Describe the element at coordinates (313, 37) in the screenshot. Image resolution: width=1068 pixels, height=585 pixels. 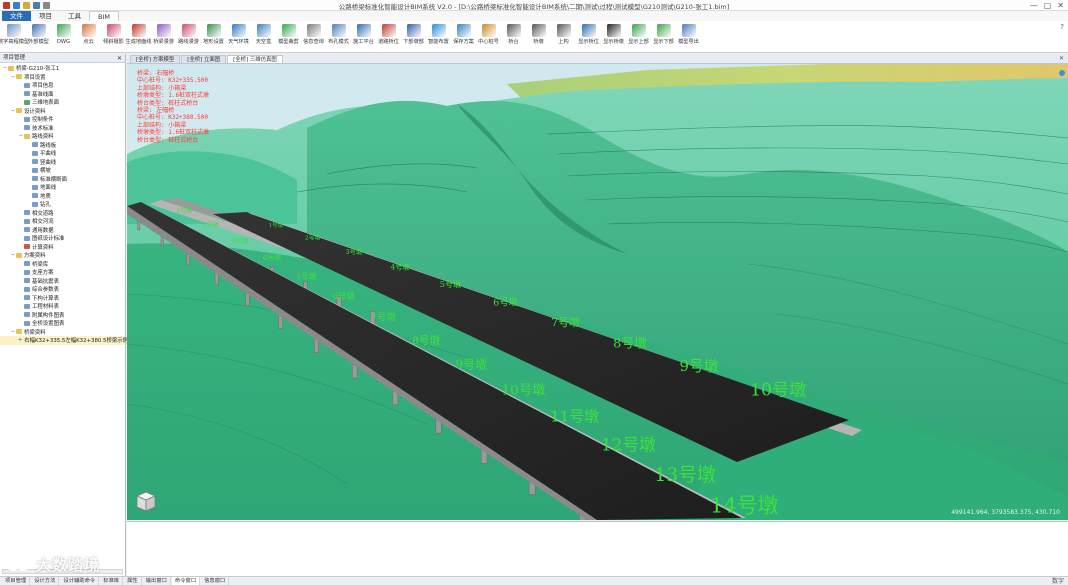
I see `ribbon-button: 信息查询` at that location.